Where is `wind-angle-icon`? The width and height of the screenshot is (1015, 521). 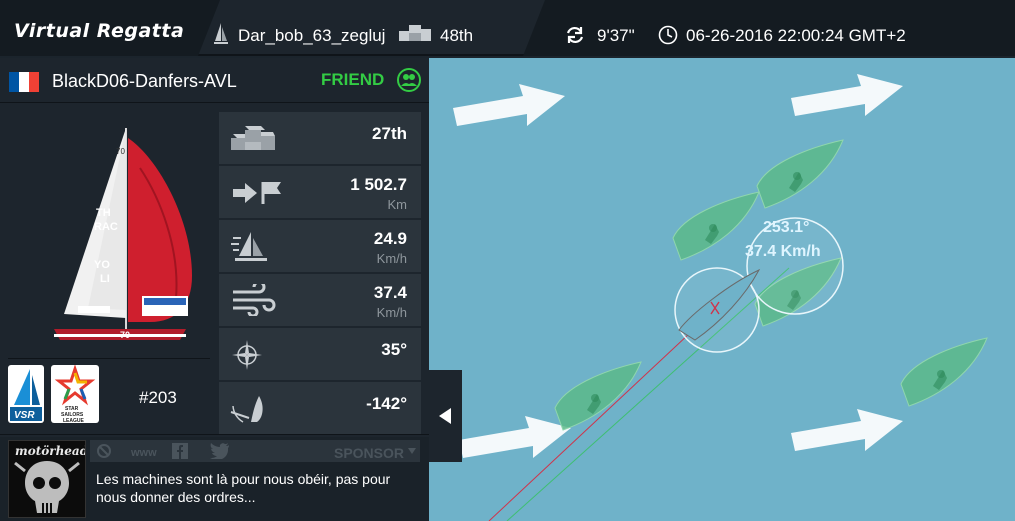 wind-angle-icon is located at coordinates (246, 409).